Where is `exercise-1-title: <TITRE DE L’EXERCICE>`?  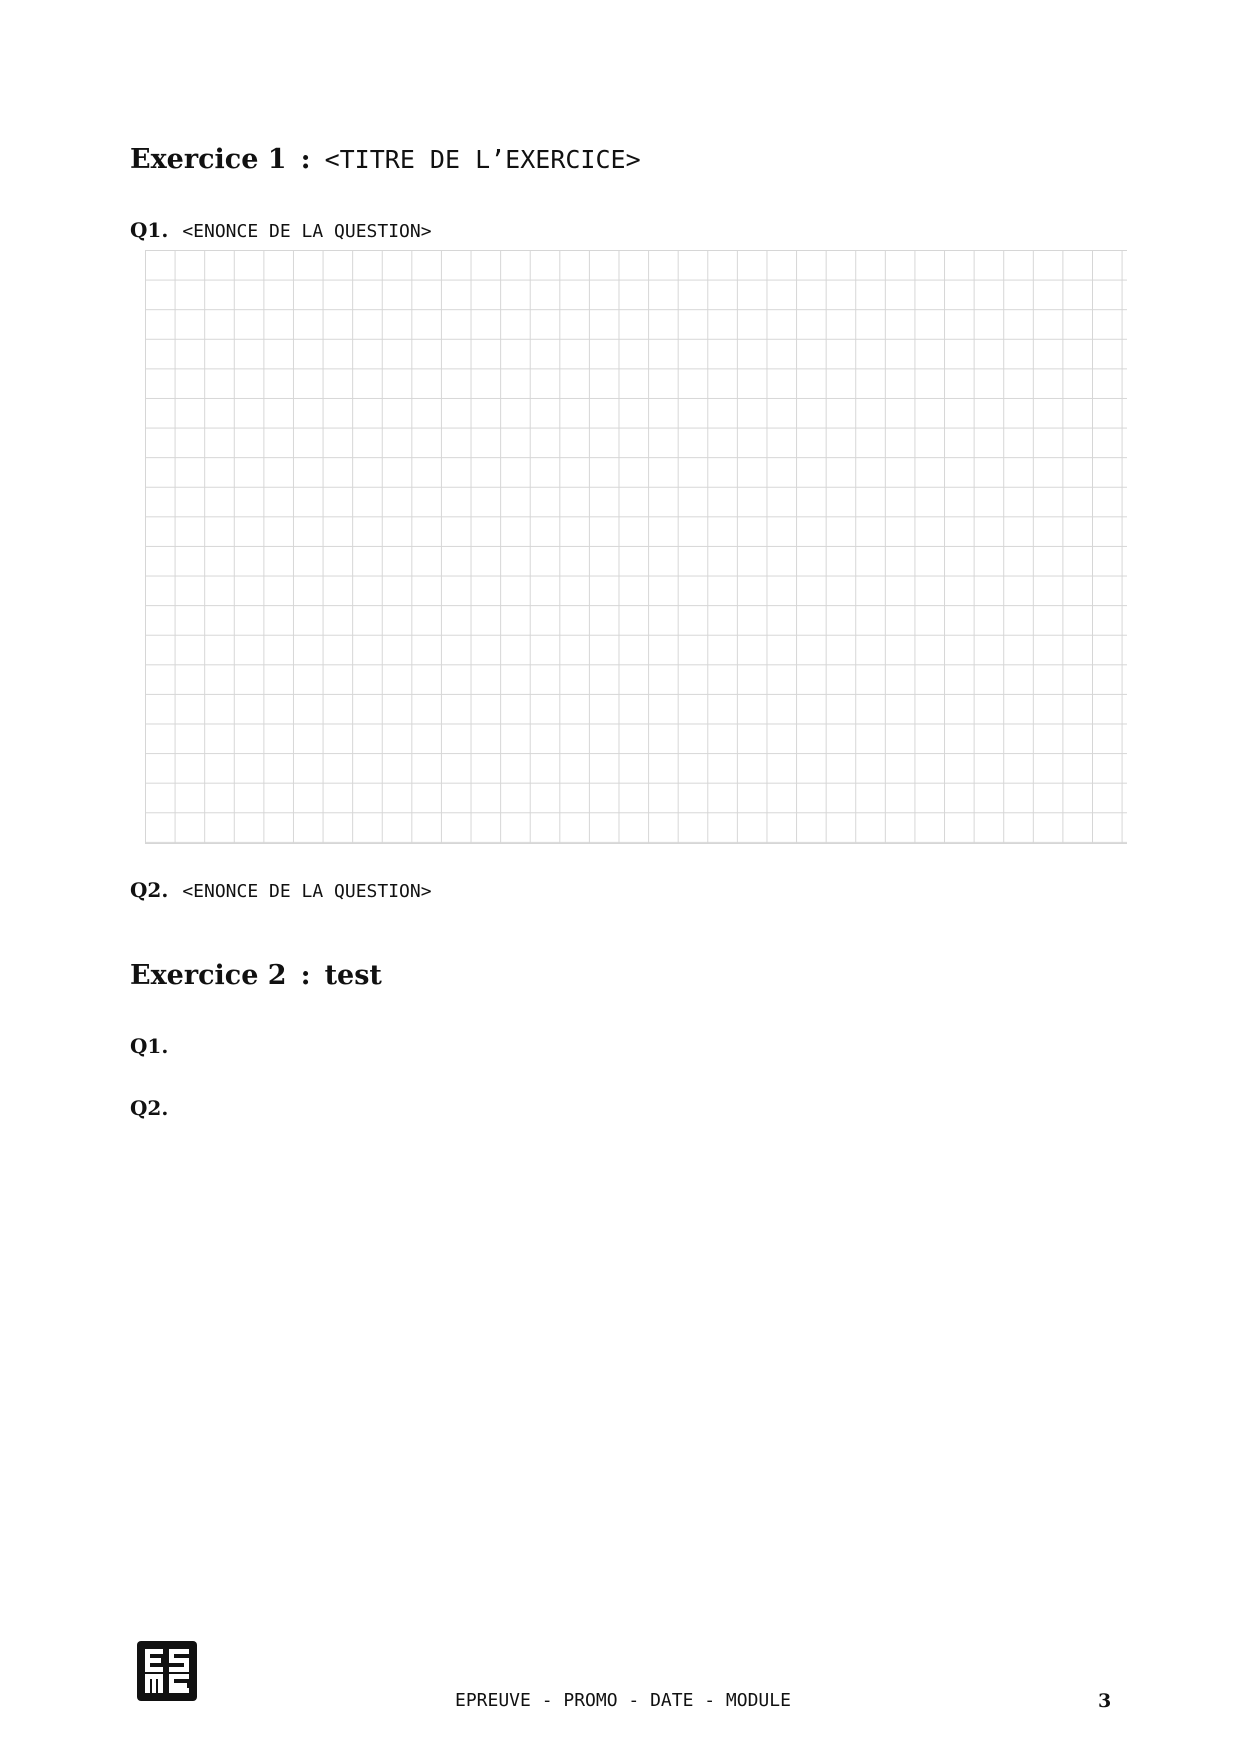
exercise-1-title: <TITRE DE L’EXERCICE> is located at coordinates (482, 159).